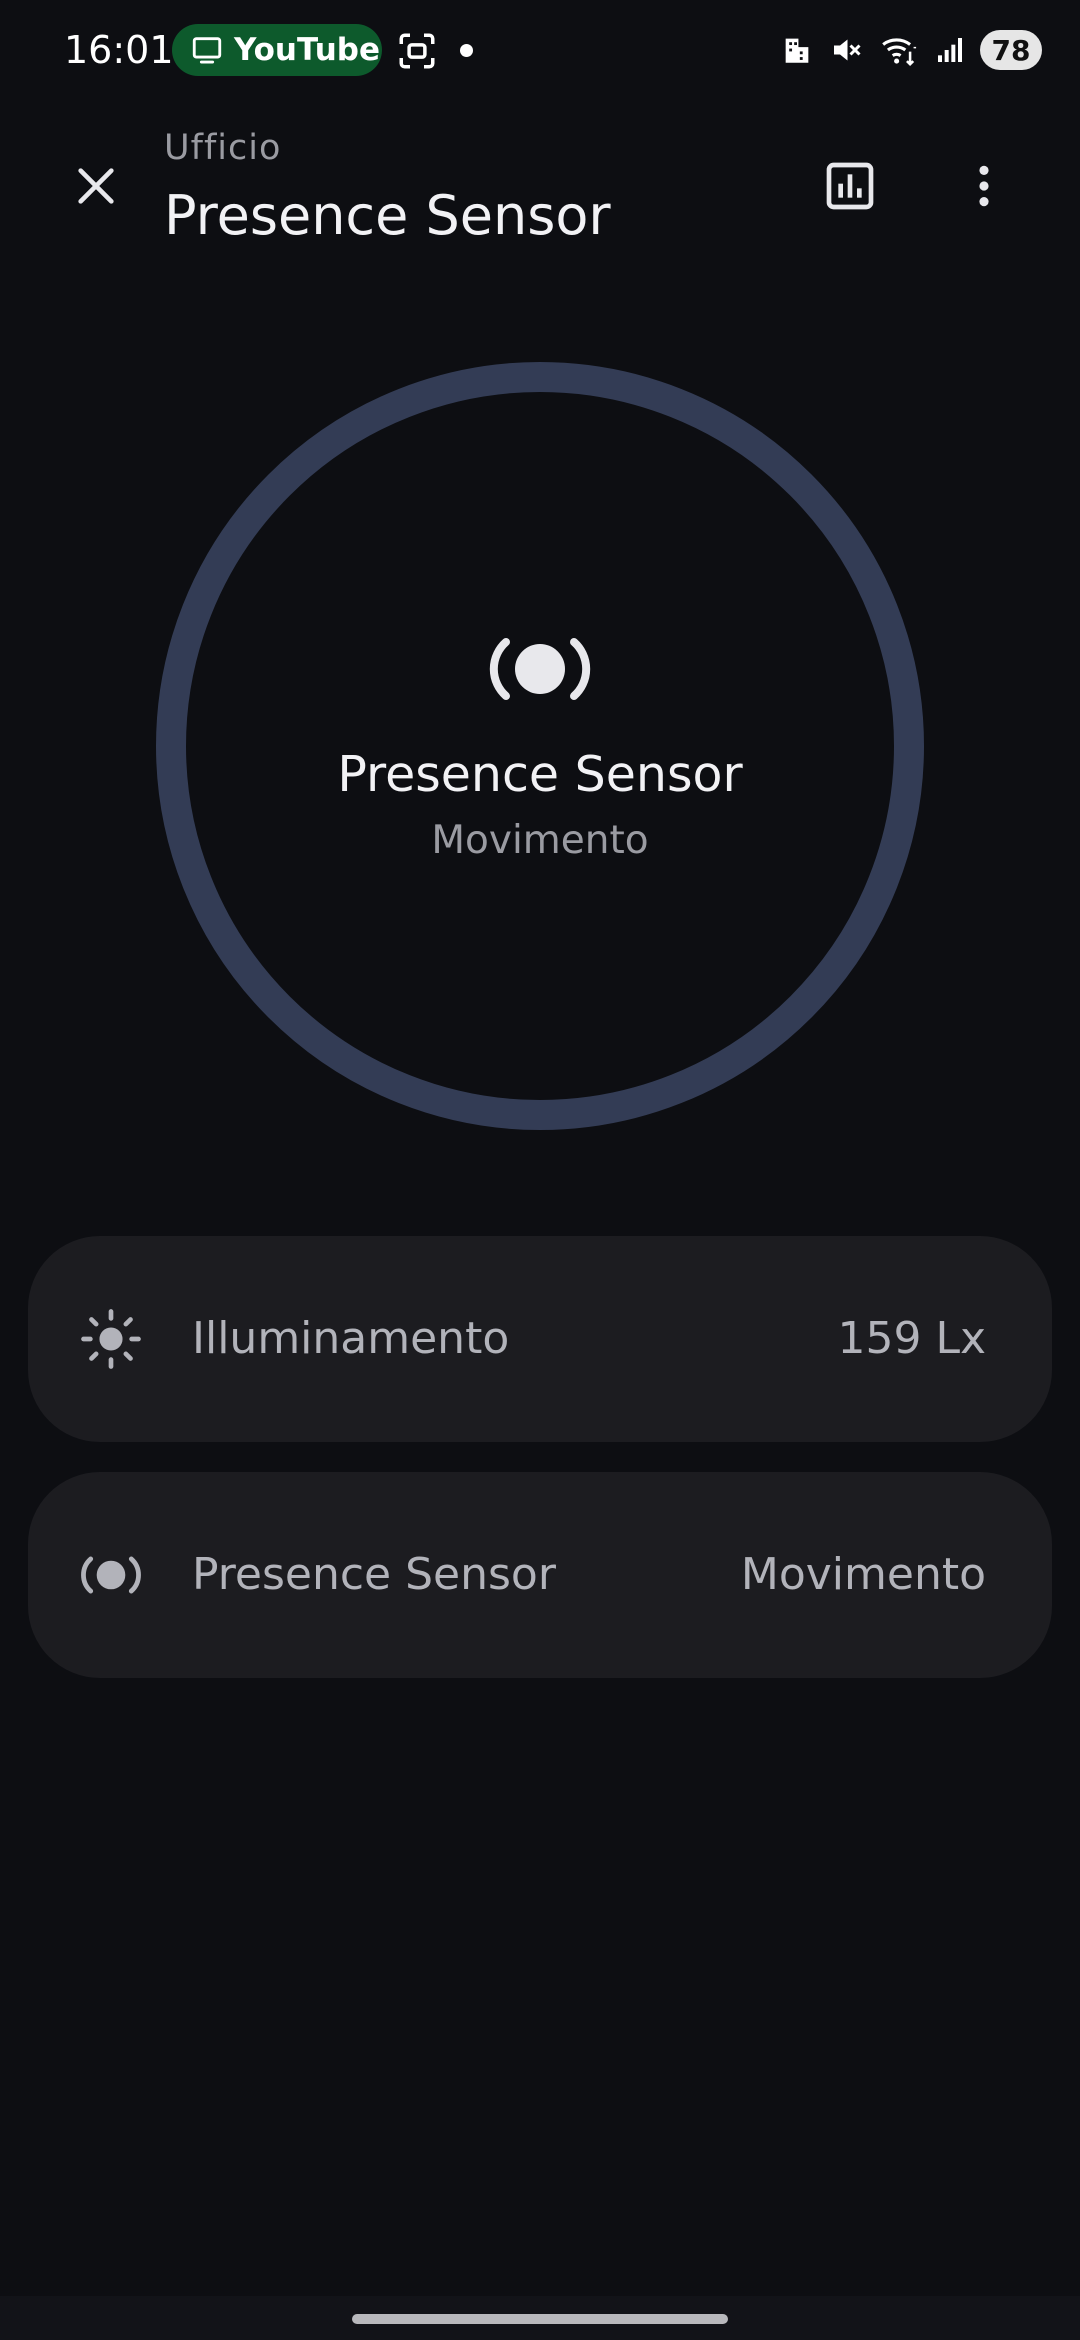 This screenshot has width=1080, height=2340. I want to click on wifi-icon, so click(899, 52).